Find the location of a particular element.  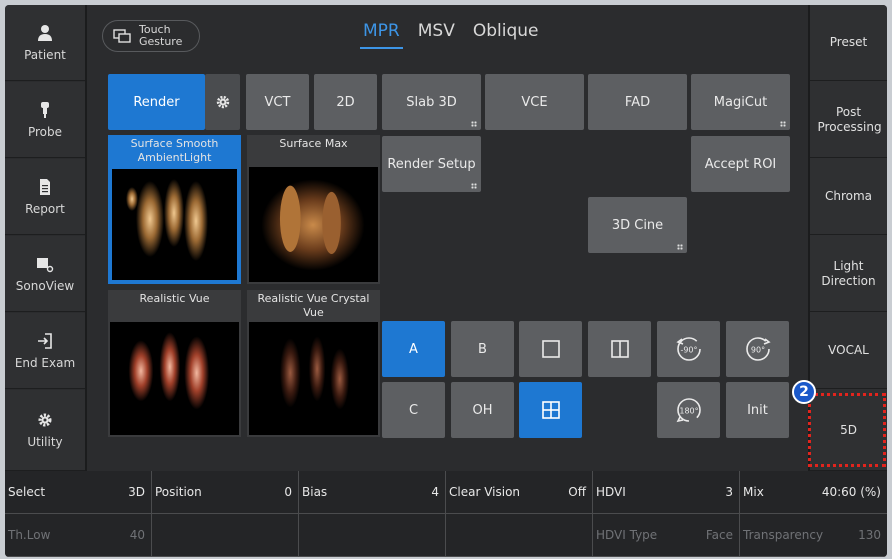

rotate-cw-icon: 90° is located at coordinates (758, 349).